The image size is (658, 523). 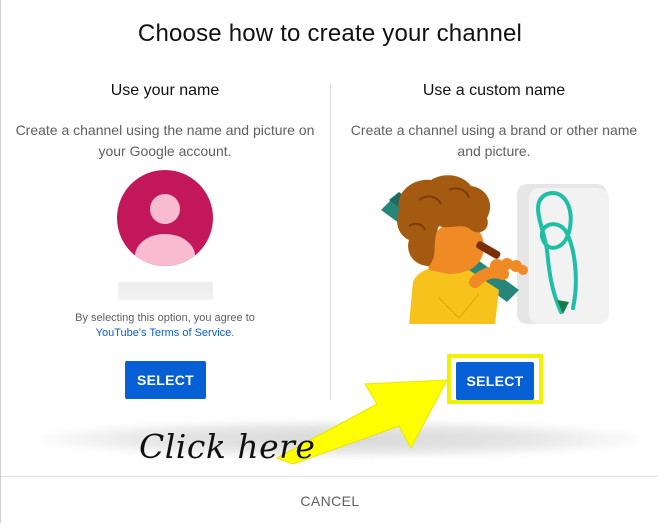 What do you see at coordinates (330, 242) in the screenshot?
I see `column-divider` at bounding box center [330, 242].